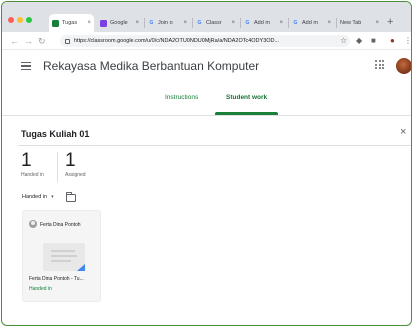 The width and height of the screenshot is (413, 327). Describe the element at coordinates (55, 134) in the screenshot. I see `assignment-title: Tugas Kuliah 01` at that location.